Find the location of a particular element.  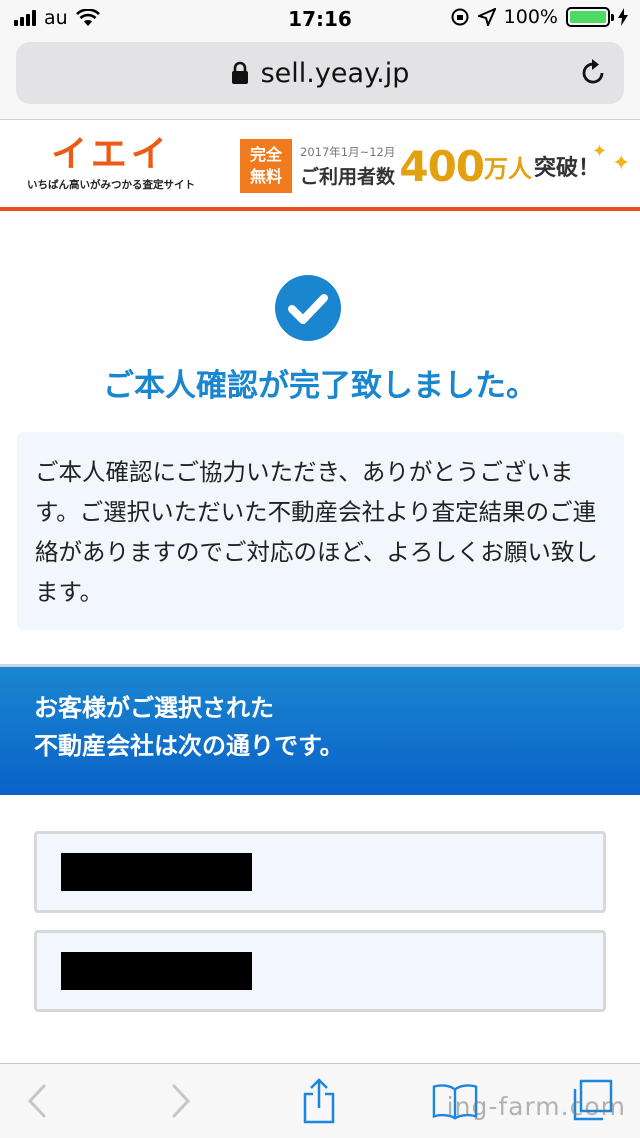

watermark: ing-farm.com is located at coordinates (536, 1106).